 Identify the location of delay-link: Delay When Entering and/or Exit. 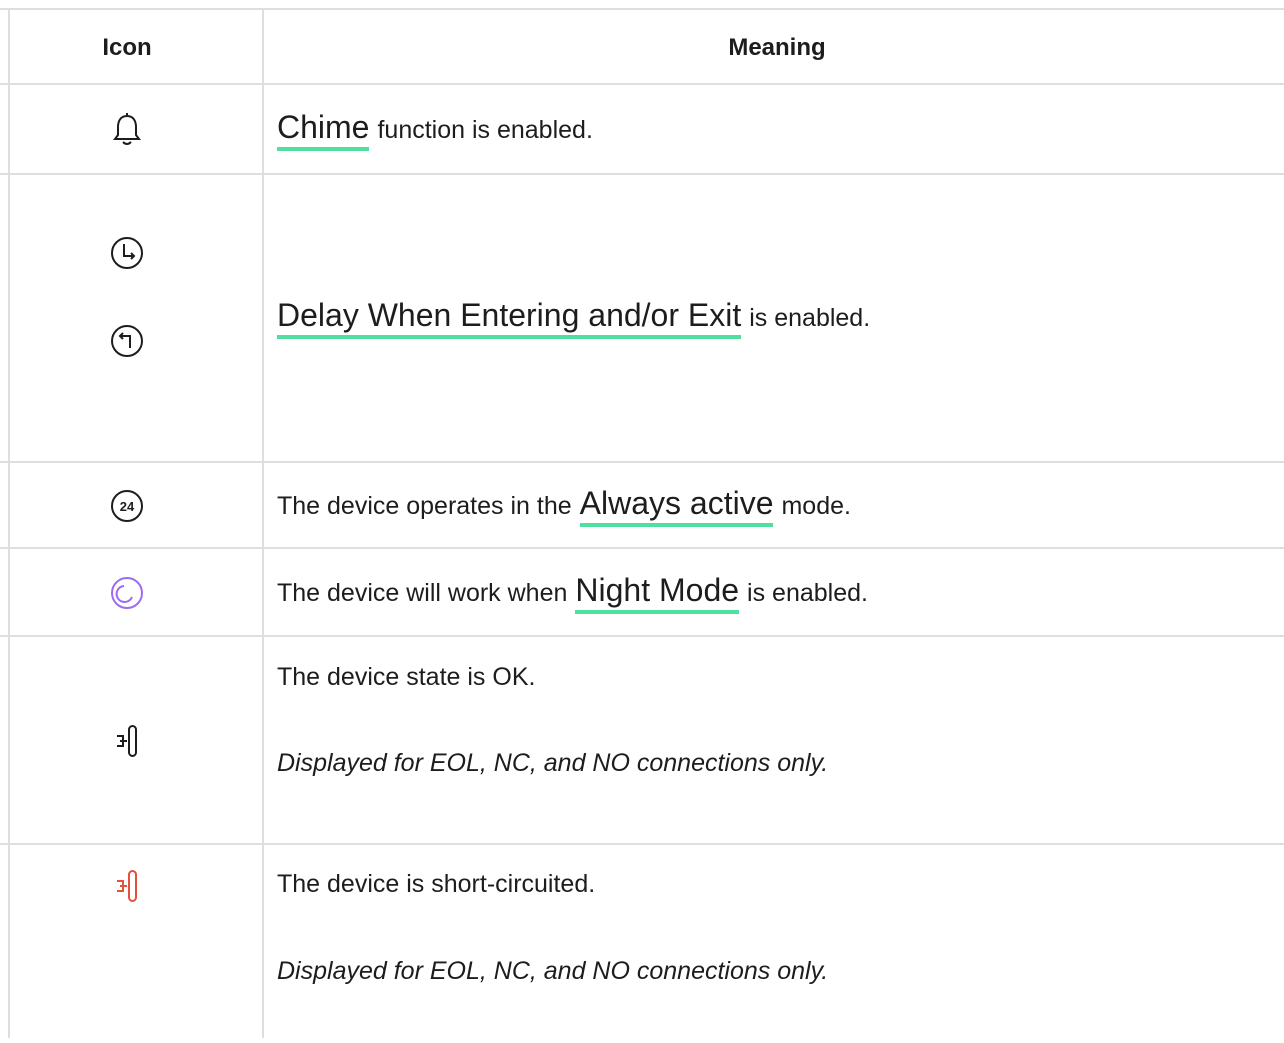
(509, 318).